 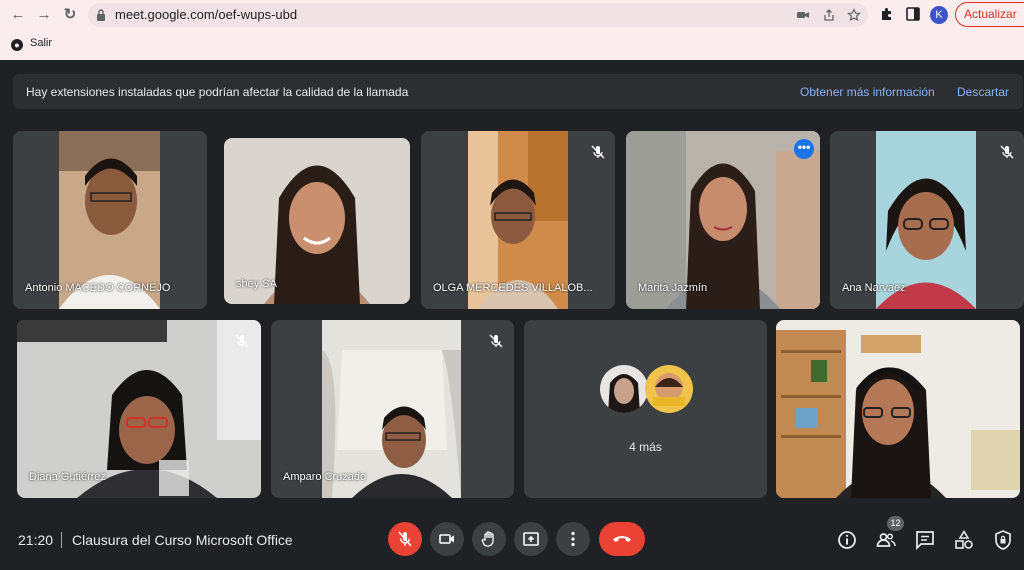 I want to click on shapes-icon, so click(x=964, y=539).